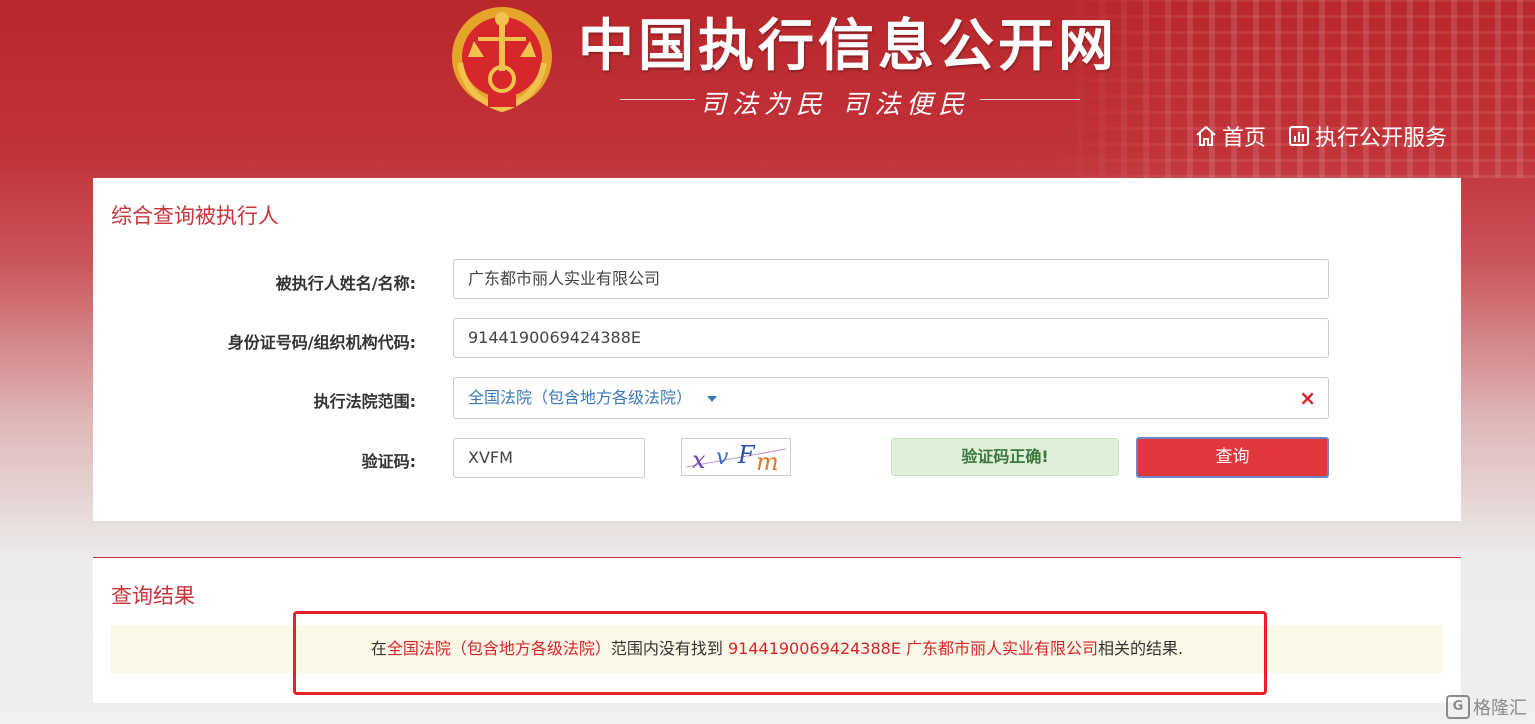  Describe the element at coordinates (1206, 135) in the screenshot. I see `home-icon` at that location.